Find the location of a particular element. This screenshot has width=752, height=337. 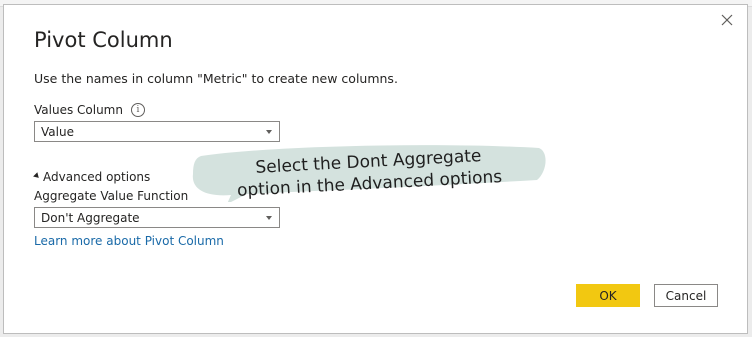

aggregate-function-value: Don't Aggregate is located at coordinates (90, 217).